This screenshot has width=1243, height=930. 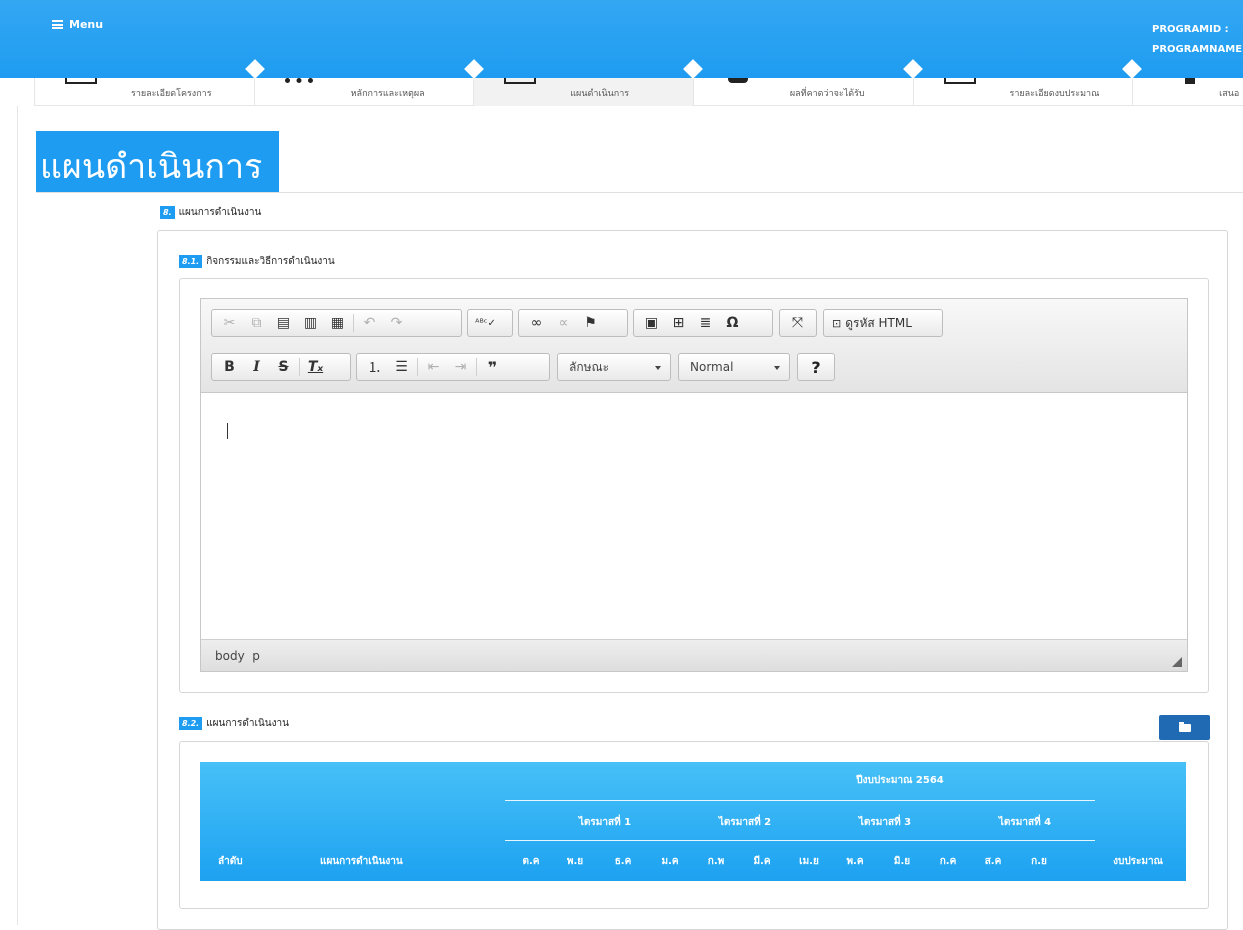 I want to click on horizontal-line-icon: ≣, so click(x=705, y=323).